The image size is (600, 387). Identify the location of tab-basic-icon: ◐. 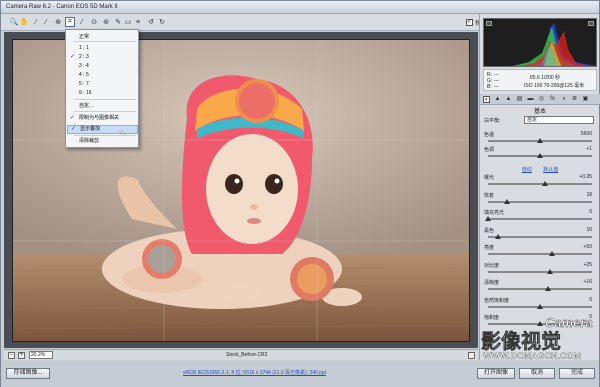
(486, 99).